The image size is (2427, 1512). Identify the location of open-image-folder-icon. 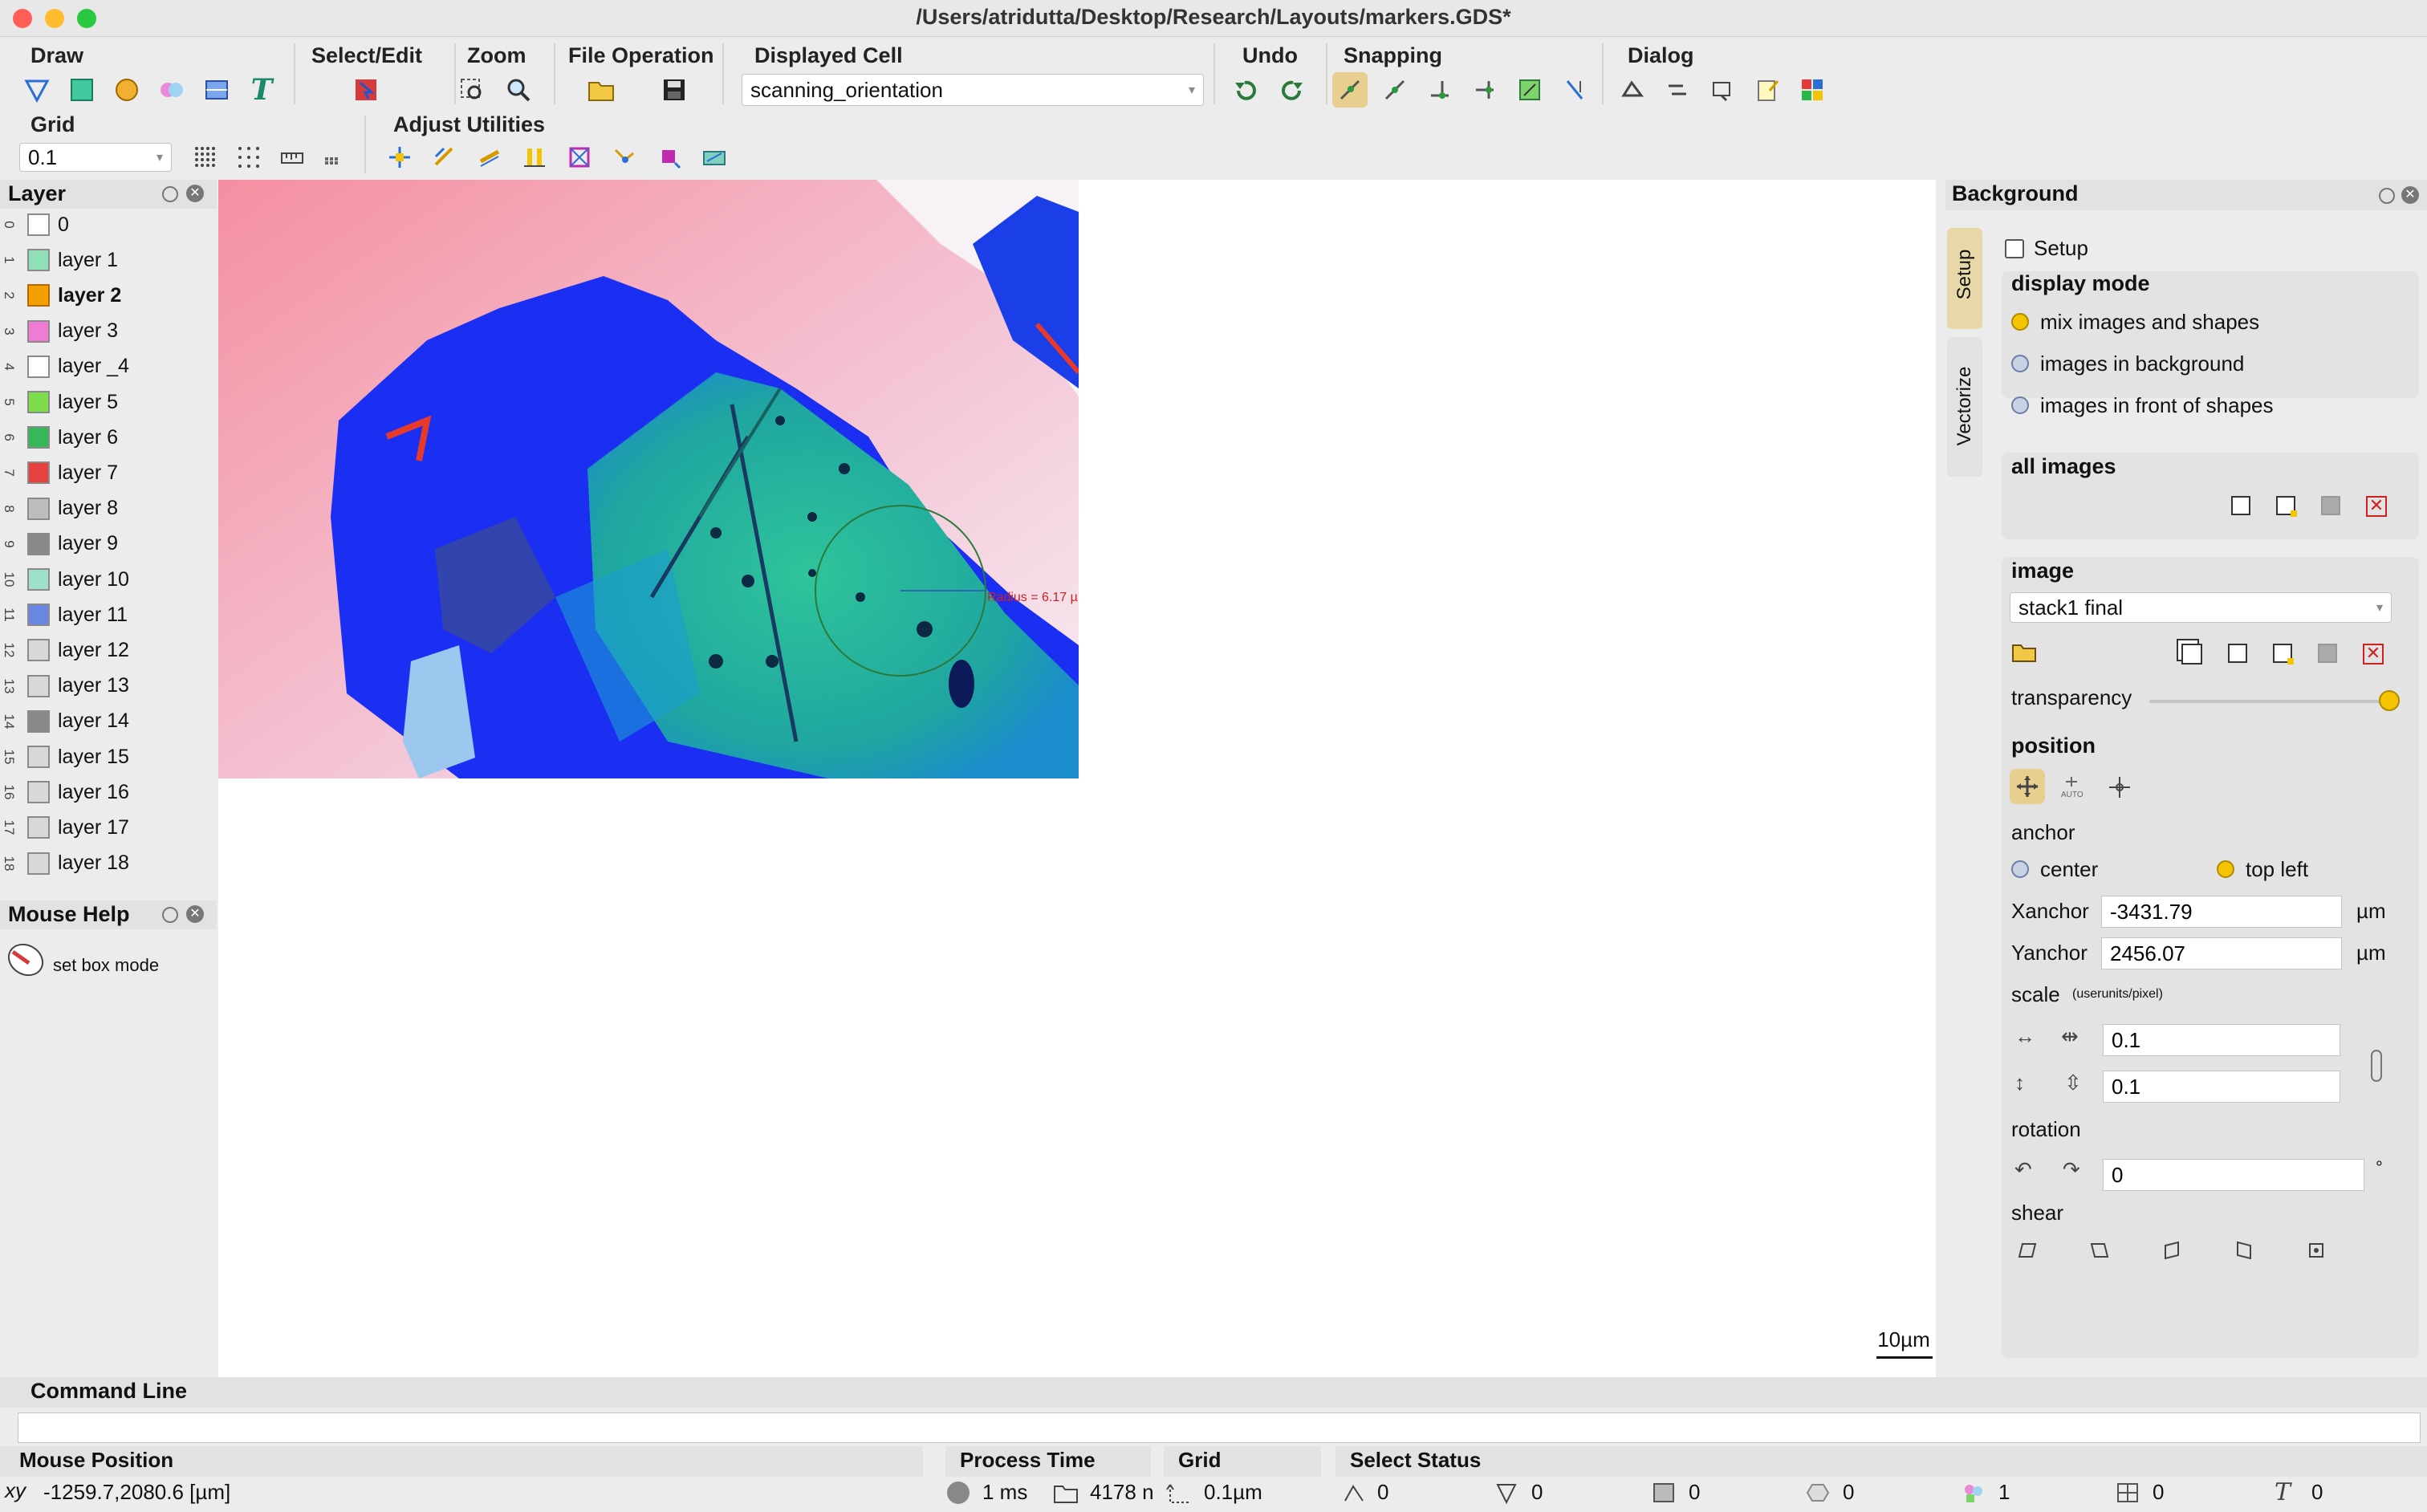
(2025, 655).